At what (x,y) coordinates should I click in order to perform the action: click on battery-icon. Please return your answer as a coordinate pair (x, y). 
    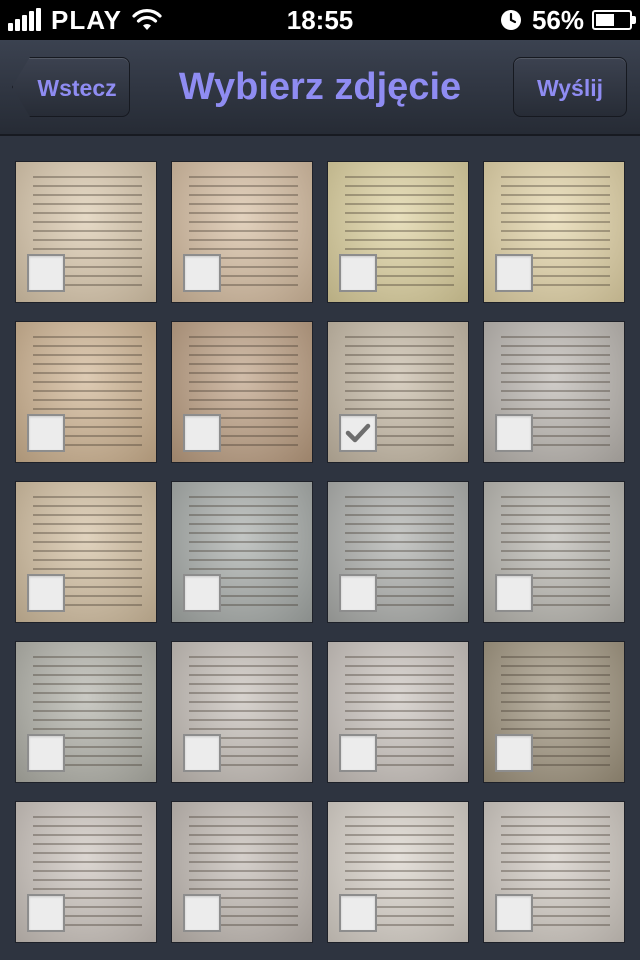
    Looking at the image, I should click on (614, 20).